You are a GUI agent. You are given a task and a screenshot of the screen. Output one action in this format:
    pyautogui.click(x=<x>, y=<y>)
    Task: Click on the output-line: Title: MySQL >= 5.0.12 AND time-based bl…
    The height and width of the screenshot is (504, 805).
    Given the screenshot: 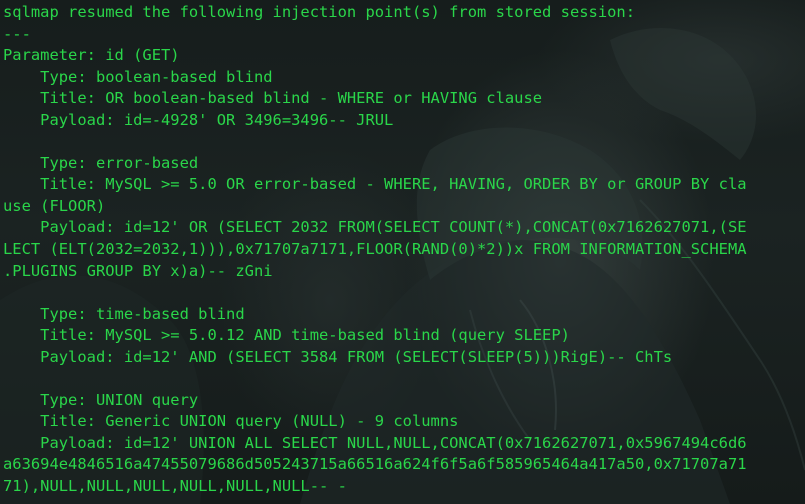 What is the action you would take?
    pyautogui.click(x=286, y=335)
    